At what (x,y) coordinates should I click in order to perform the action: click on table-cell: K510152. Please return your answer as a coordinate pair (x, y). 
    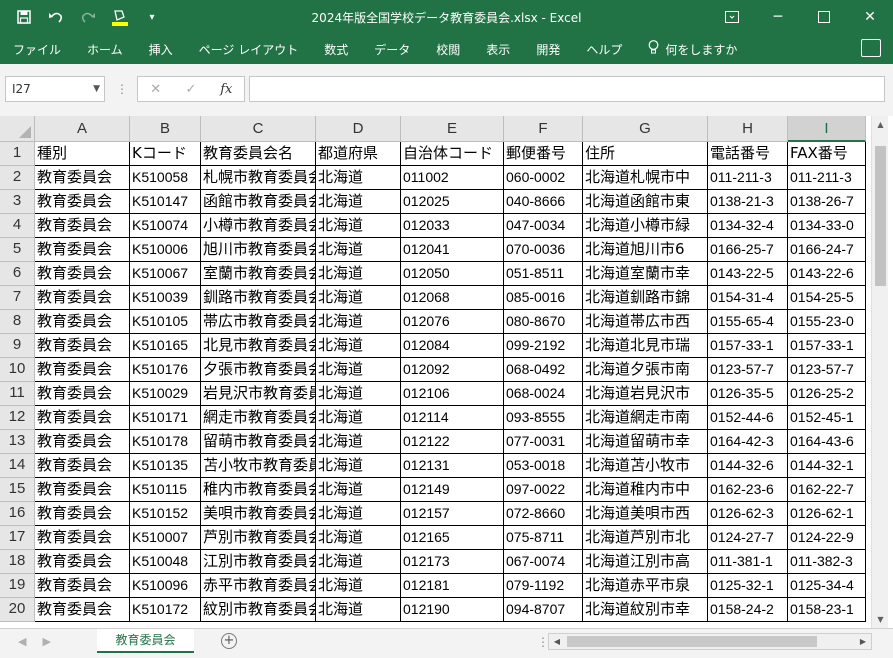
    Looking at the image, I should click on (165, 514).